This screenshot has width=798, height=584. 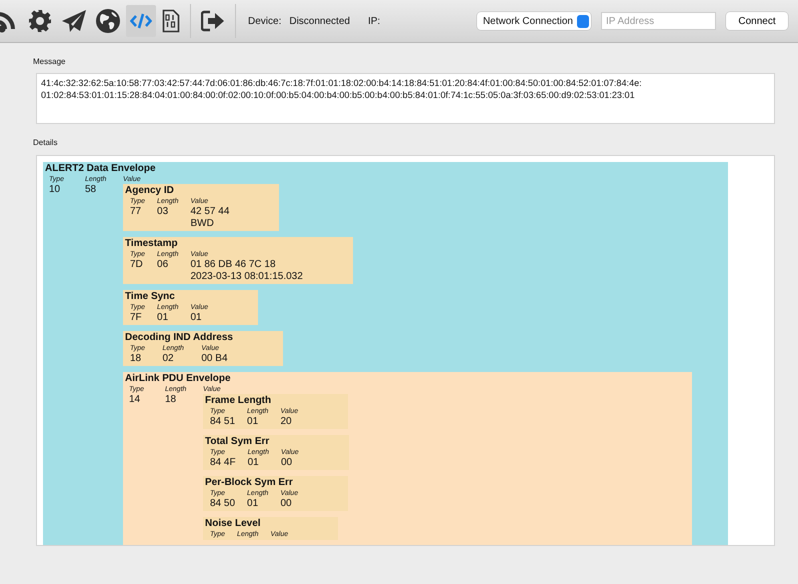 What do you see at coordinates (150, 297) in the screenshot?
I see `block-title: Time Sync` at bounding box center [150, 297].